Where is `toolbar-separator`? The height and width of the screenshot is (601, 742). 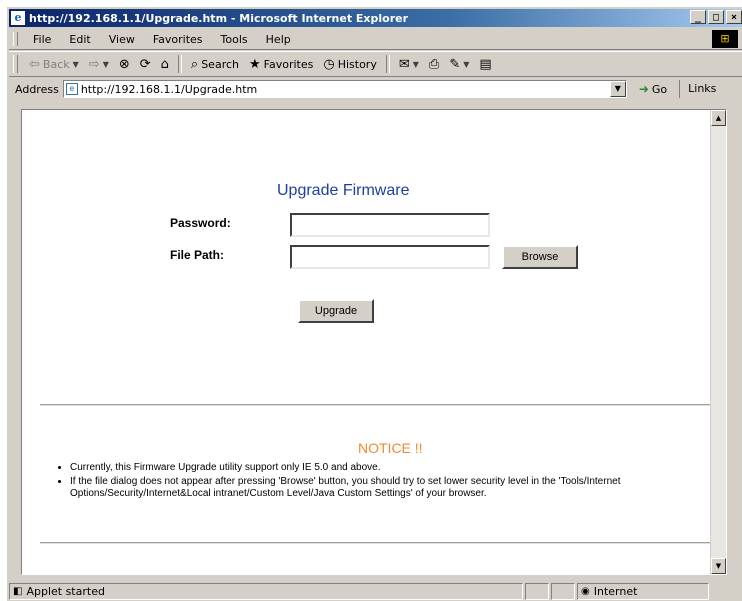 toolbar-separator is located at coordinates (179, 64).